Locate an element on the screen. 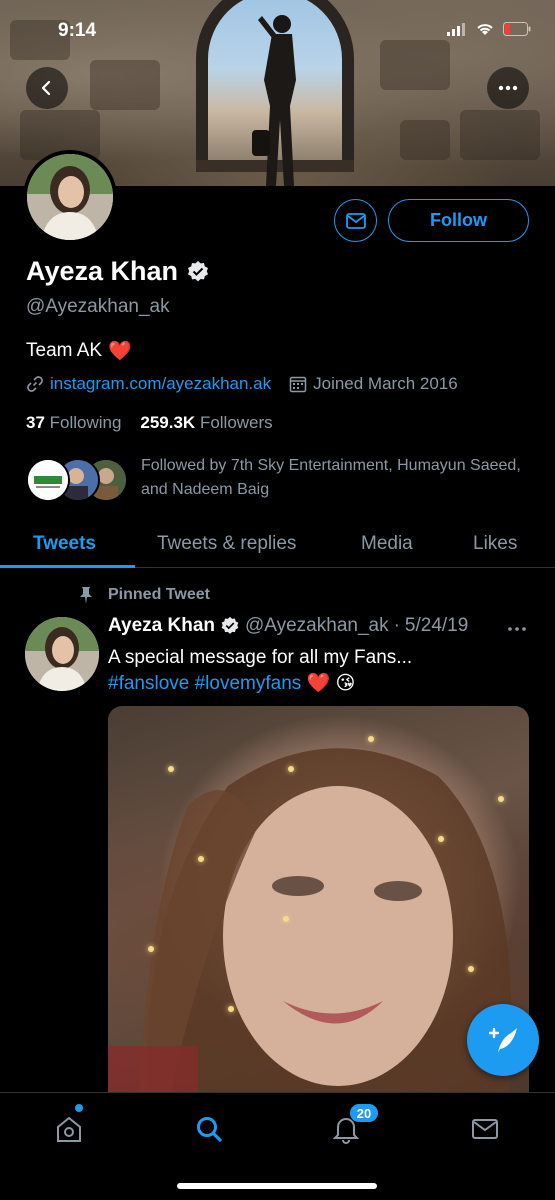 This screenshot has height=1200, width=555. profile-name: Ayeza Khan is located at coordinates (102, 271).